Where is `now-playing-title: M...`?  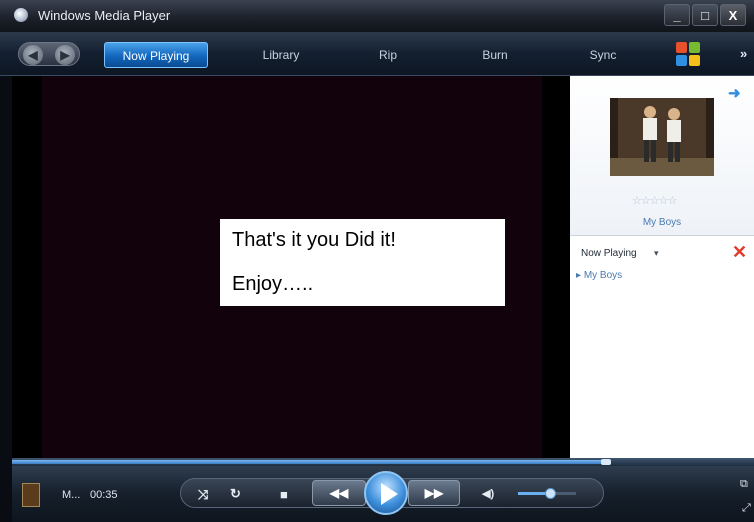
now-playing-title: M... is located at coordinates (71, 495).